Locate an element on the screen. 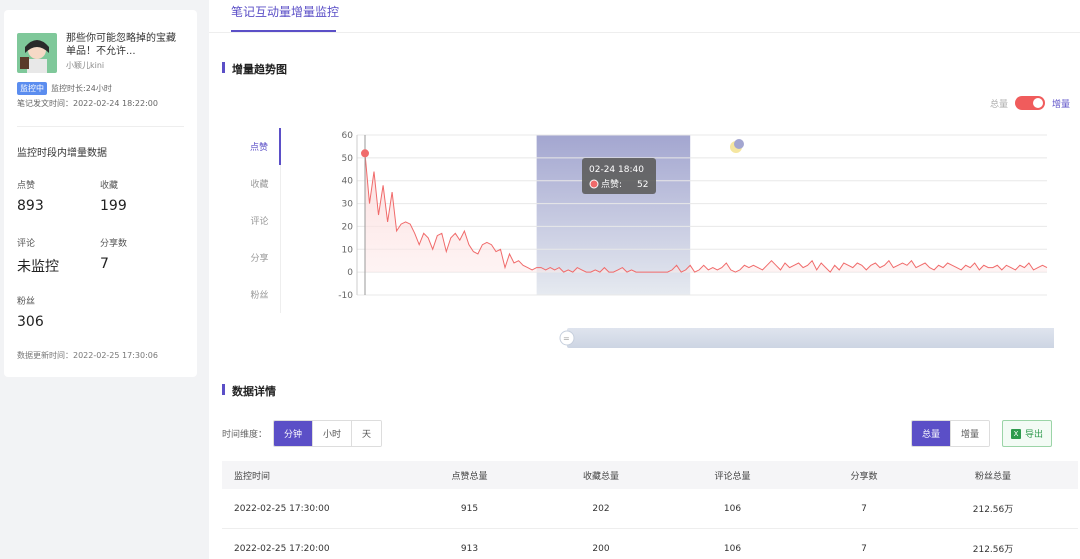  monitoring-badge: 监控中 is located at coordinates (32, 88).